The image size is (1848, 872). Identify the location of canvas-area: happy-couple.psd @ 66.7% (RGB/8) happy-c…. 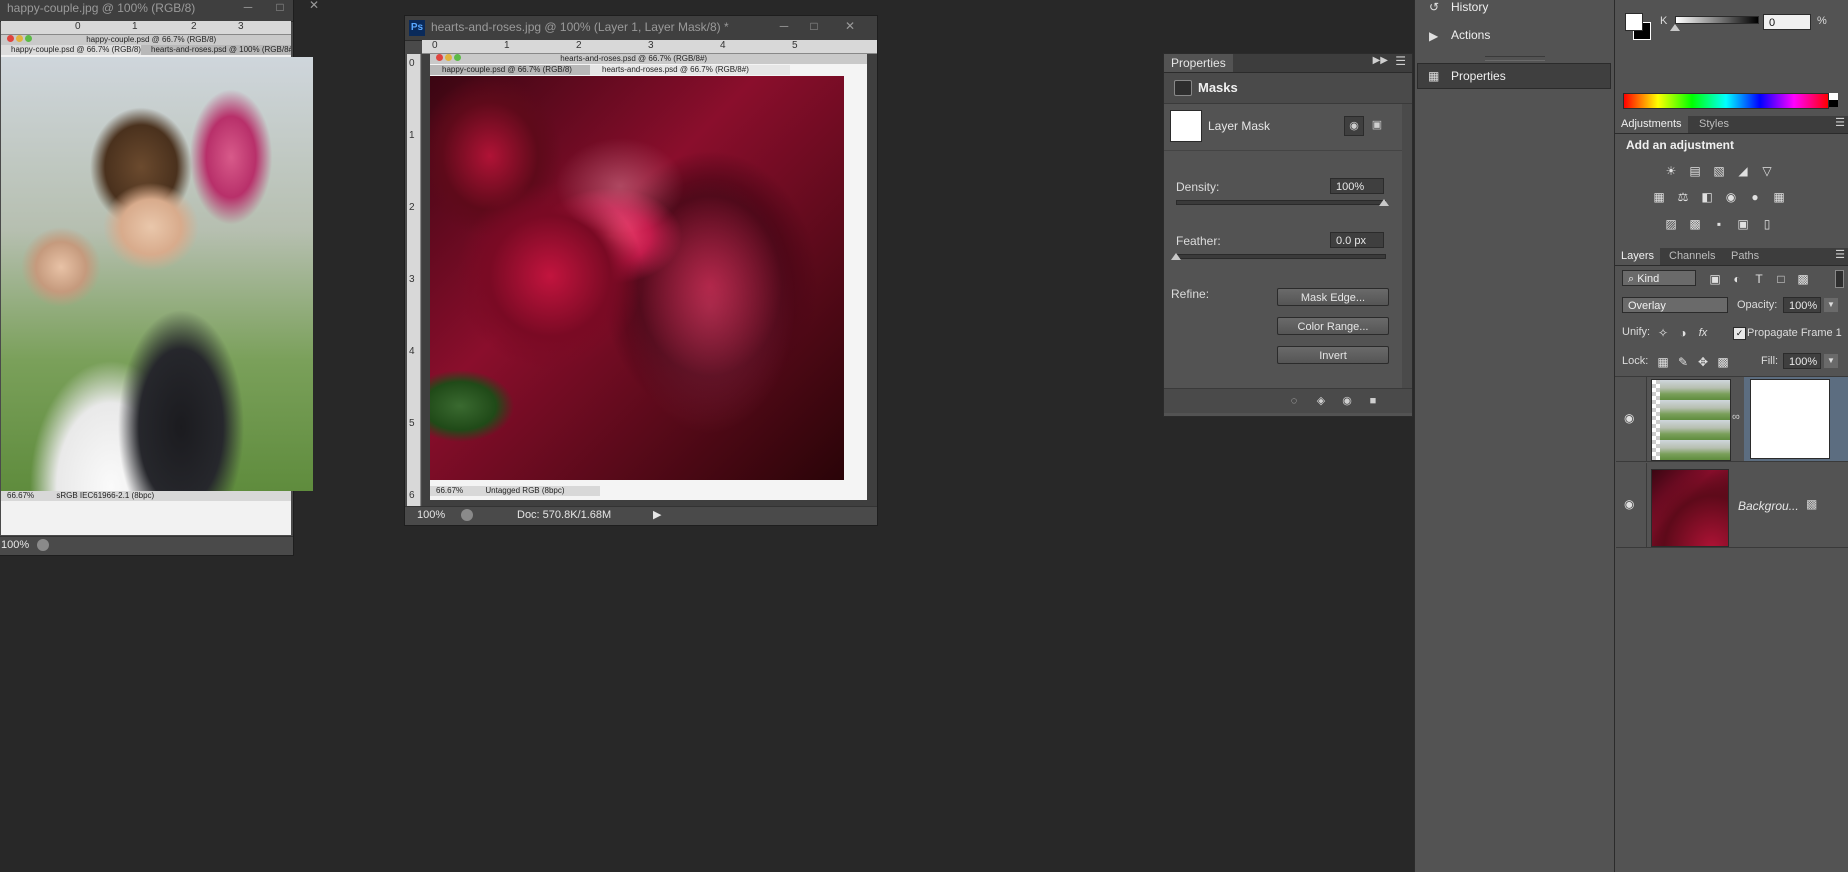
(157, 285).